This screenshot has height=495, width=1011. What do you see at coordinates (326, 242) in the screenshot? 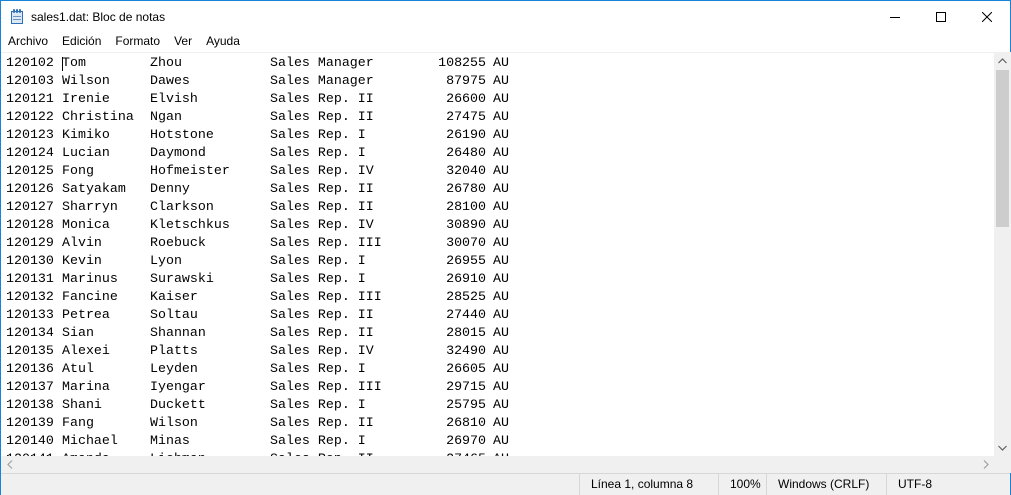
I see `line-job-title: Sales Rep. III` at bounding box center [326, 242].